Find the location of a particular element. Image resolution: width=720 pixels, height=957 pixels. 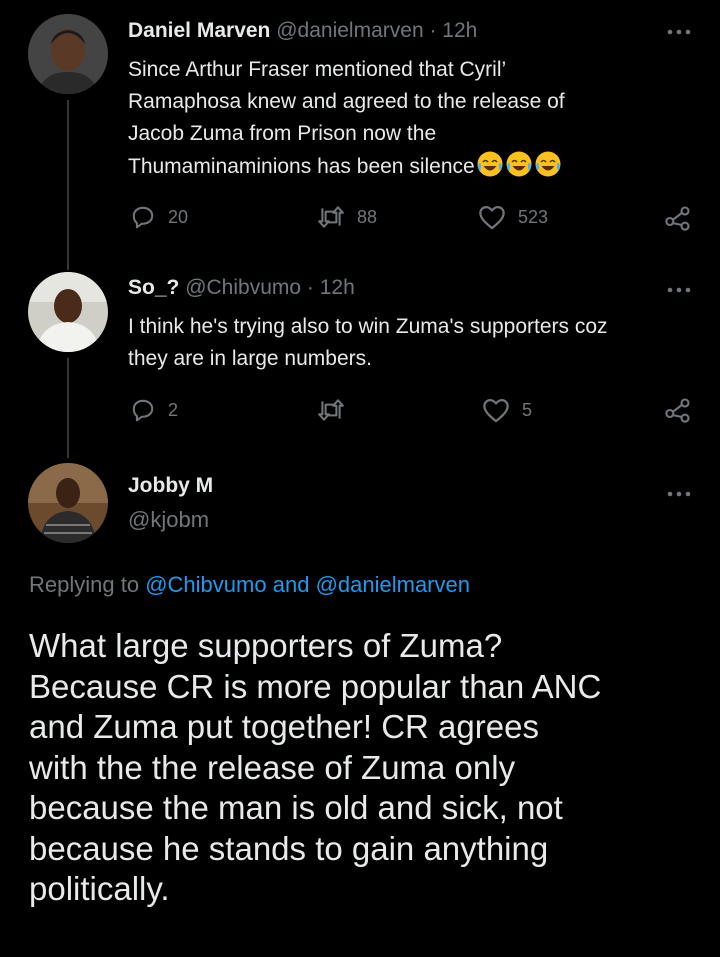

tweet-text-line: because the man is old and sick, not is located at coordinates (296, 807).